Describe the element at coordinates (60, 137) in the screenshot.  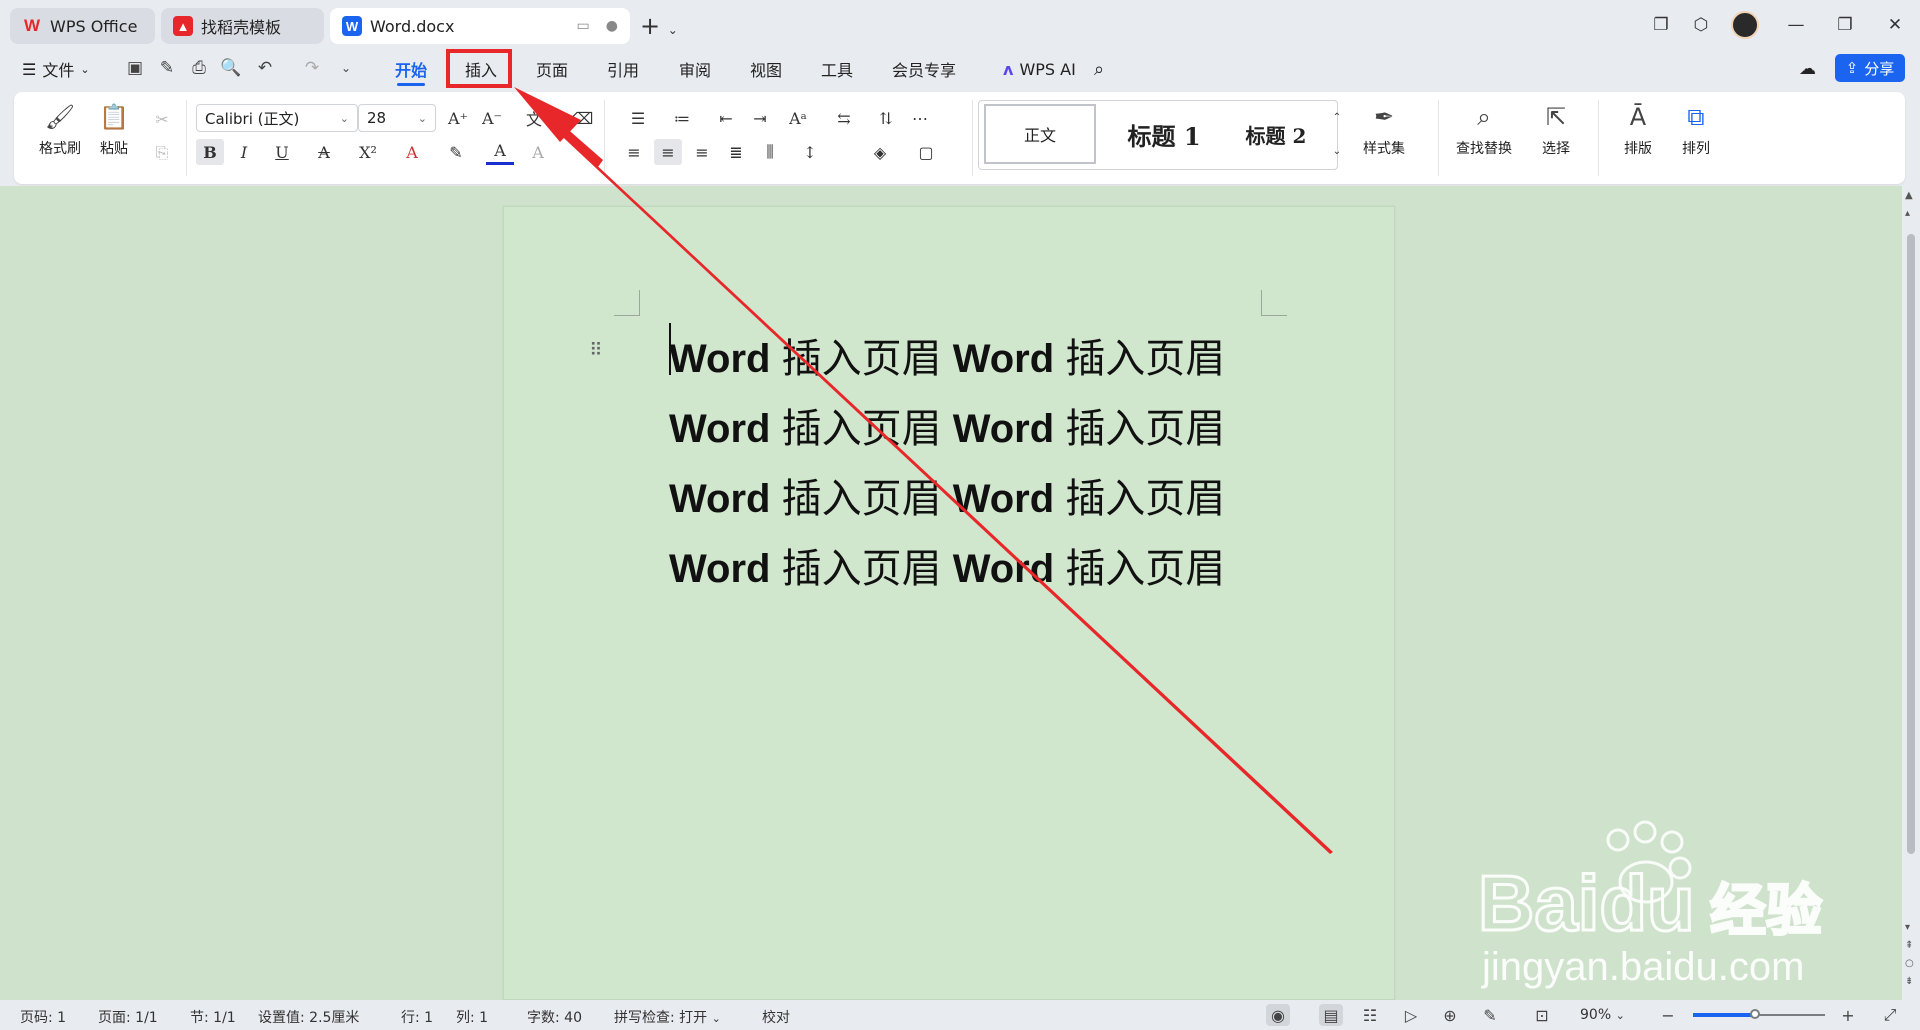
I see `format-painter-button: 🖌 格式刷` at that location.